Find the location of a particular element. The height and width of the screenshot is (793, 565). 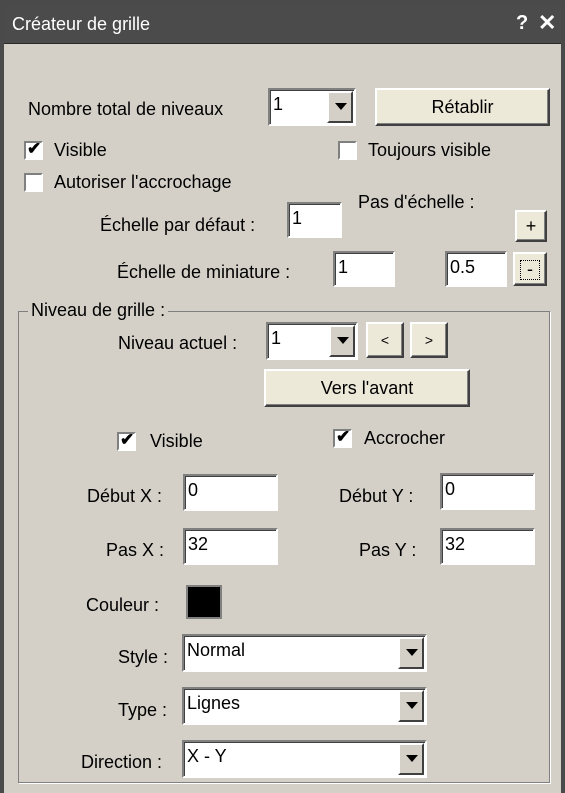

default-scale-input: 1 is located at coordinates (314, 220).